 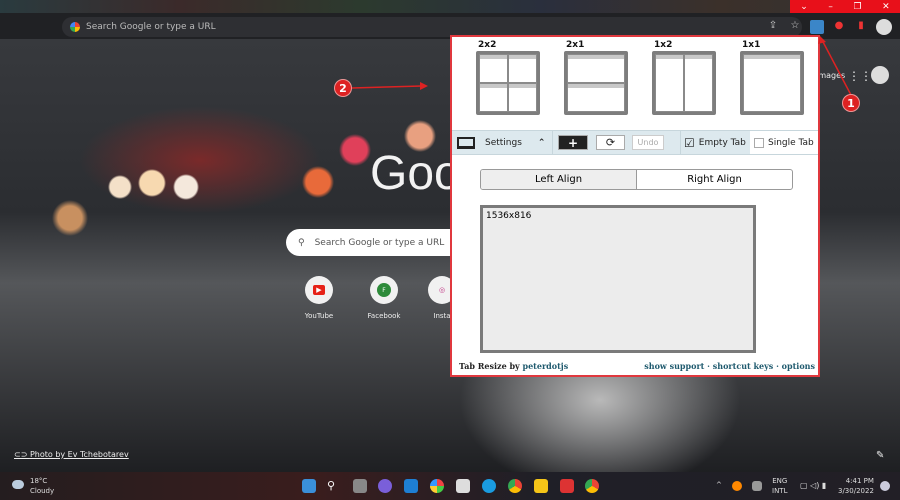 What do you see at coordinates (309, 486) in the screenshot?
I see `start-icon` at bounding box center [309, 486].